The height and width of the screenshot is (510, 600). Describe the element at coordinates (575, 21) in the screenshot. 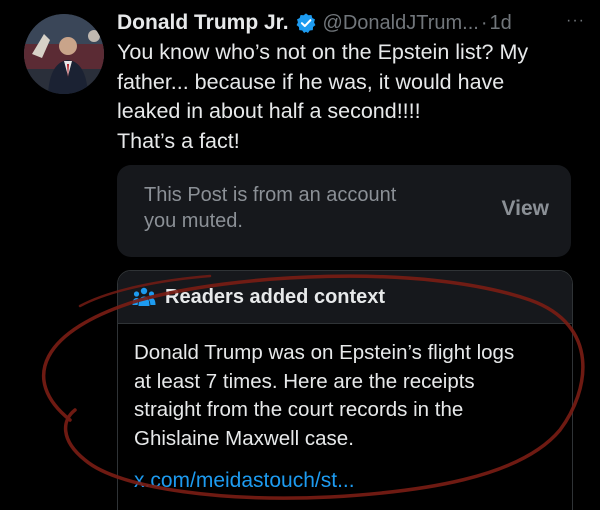

I see `more-options-icon: ···` at that location.